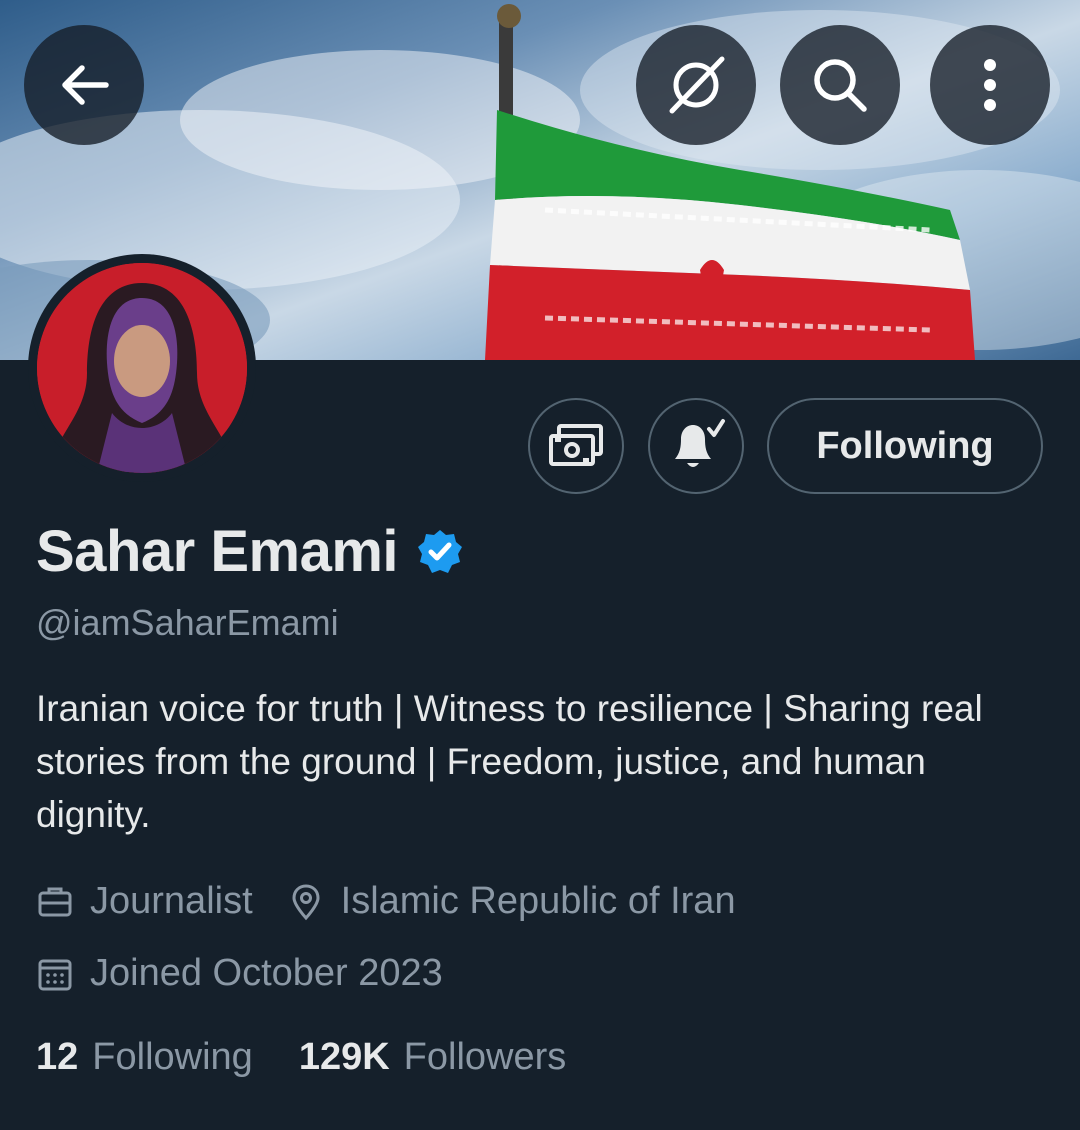 Image resolution: width=1080 pixels, height=1130 pixels. Describe the element at coordinates (217, 551) in the screenshot. I see `profile-name: Sahar Emami` at that location.